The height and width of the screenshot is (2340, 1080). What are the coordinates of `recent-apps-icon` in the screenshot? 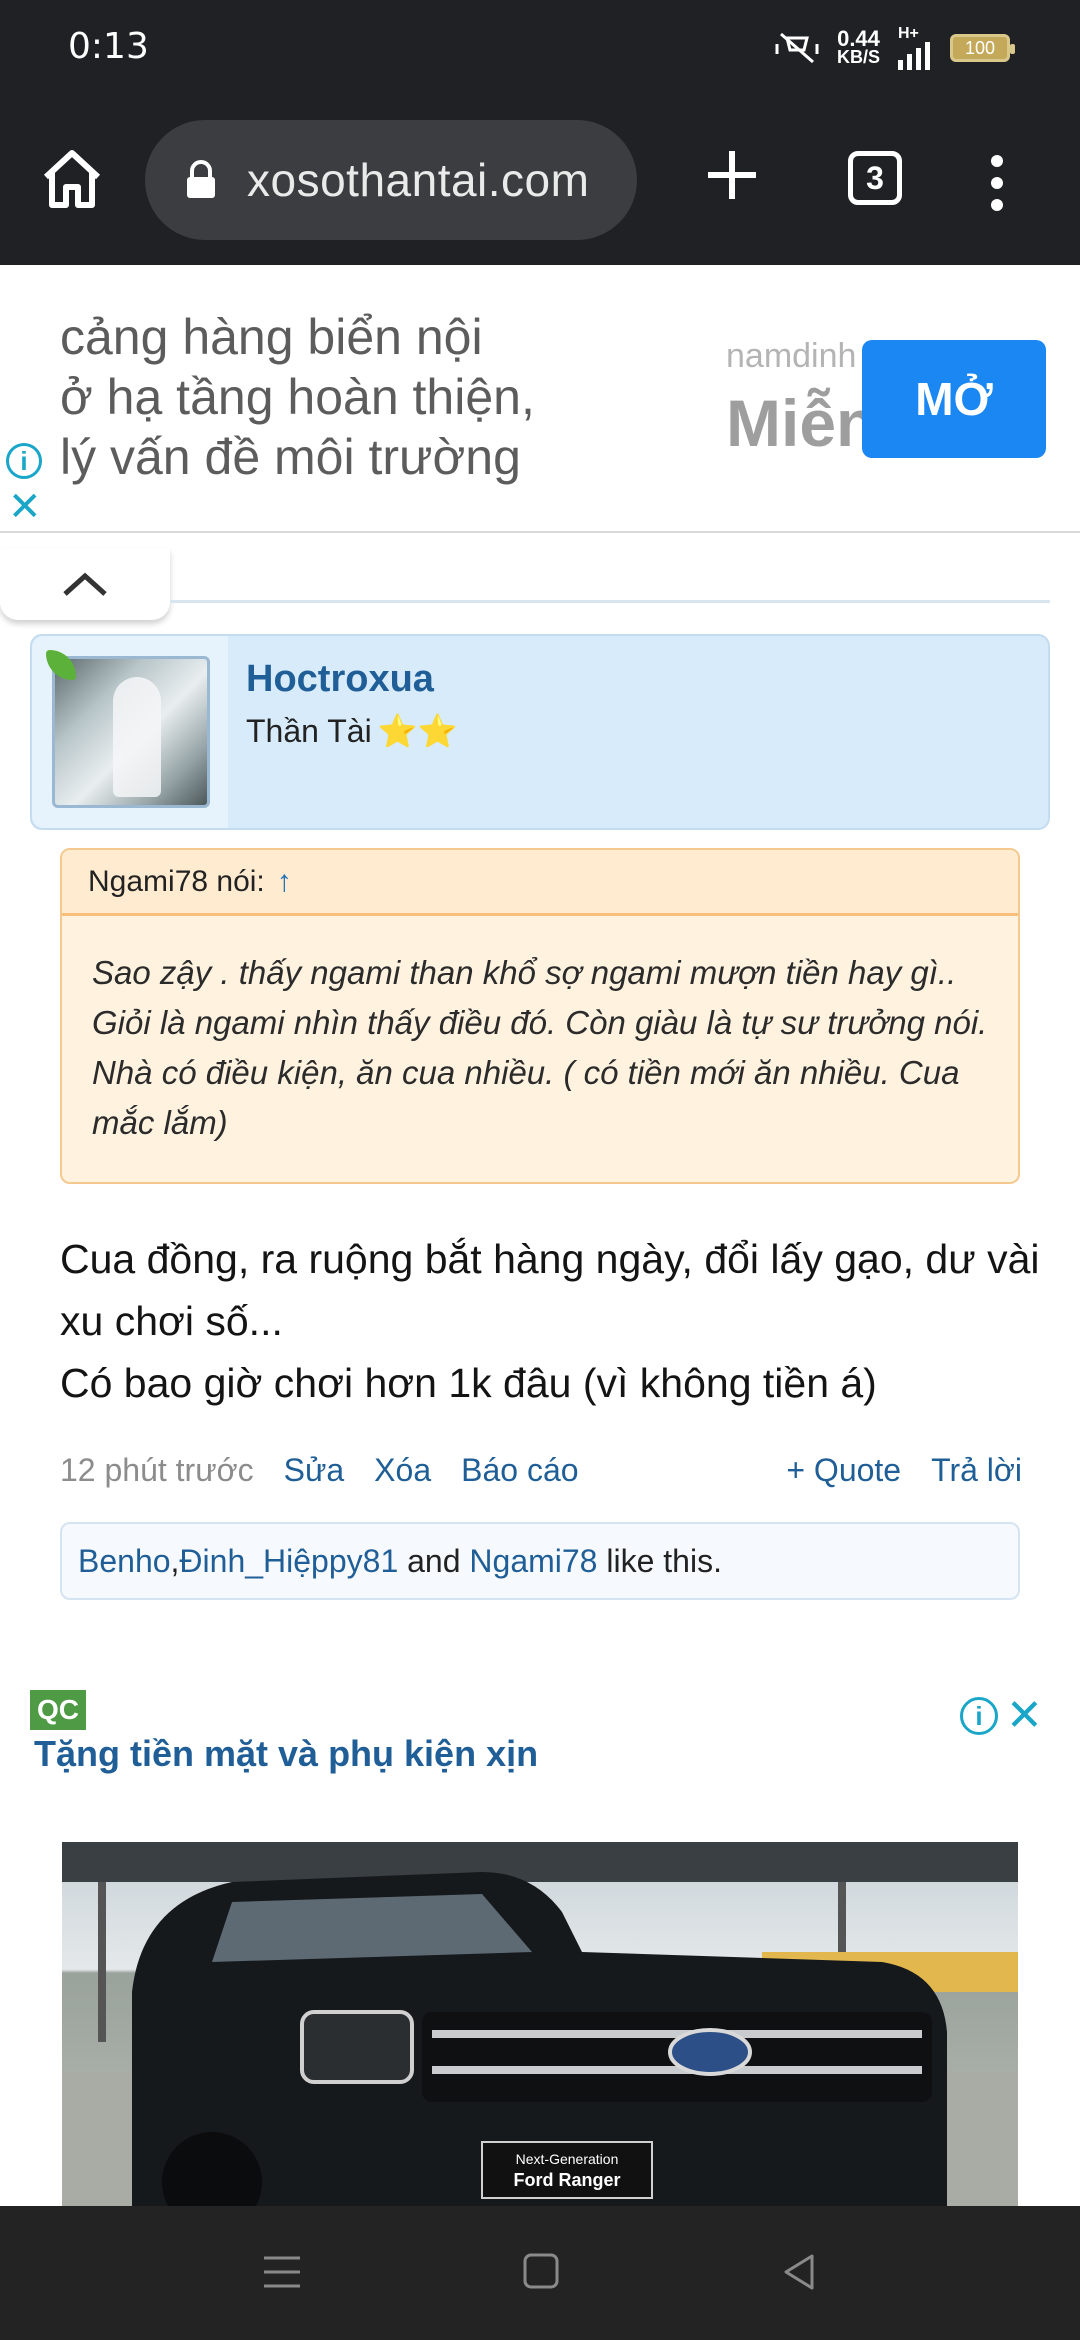 It's located at (282, 2272).